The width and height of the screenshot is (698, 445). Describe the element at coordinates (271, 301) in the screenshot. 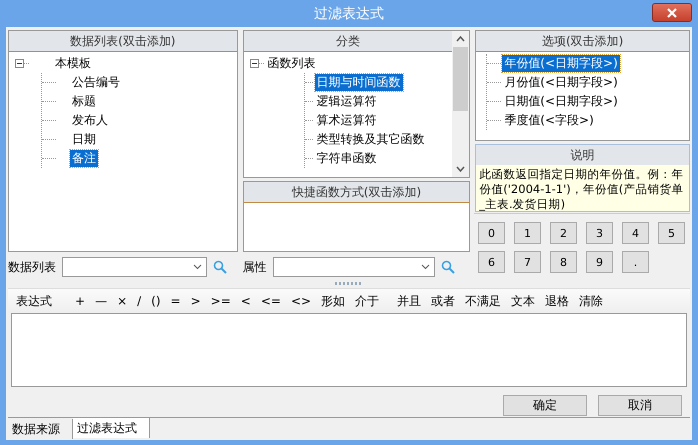

I see `operator-button: <=` at that location.